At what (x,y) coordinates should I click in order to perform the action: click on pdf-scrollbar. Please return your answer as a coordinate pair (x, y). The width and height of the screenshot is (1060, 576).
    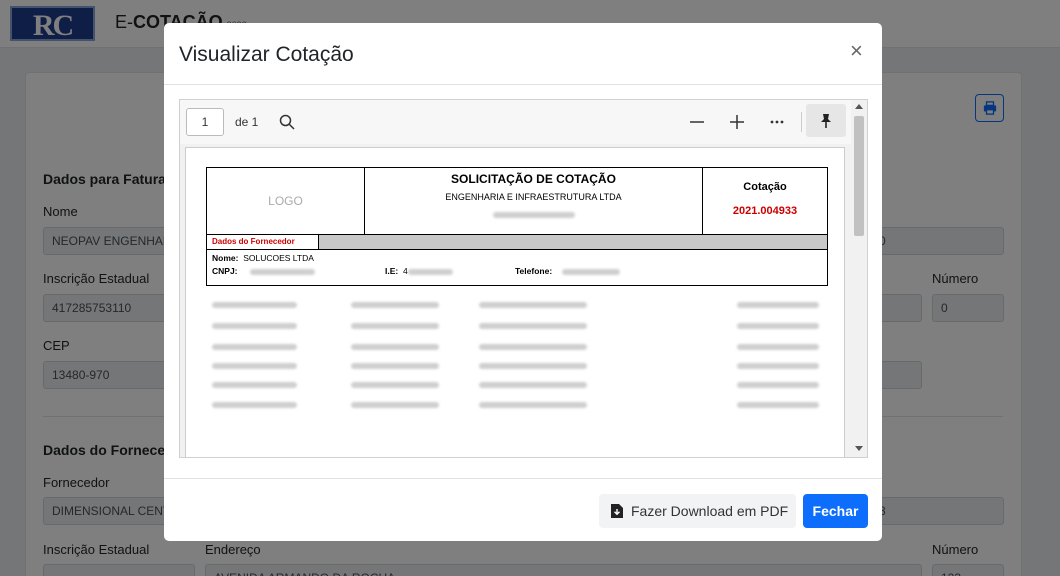
    Looking at the image, I should click on (859, 278).